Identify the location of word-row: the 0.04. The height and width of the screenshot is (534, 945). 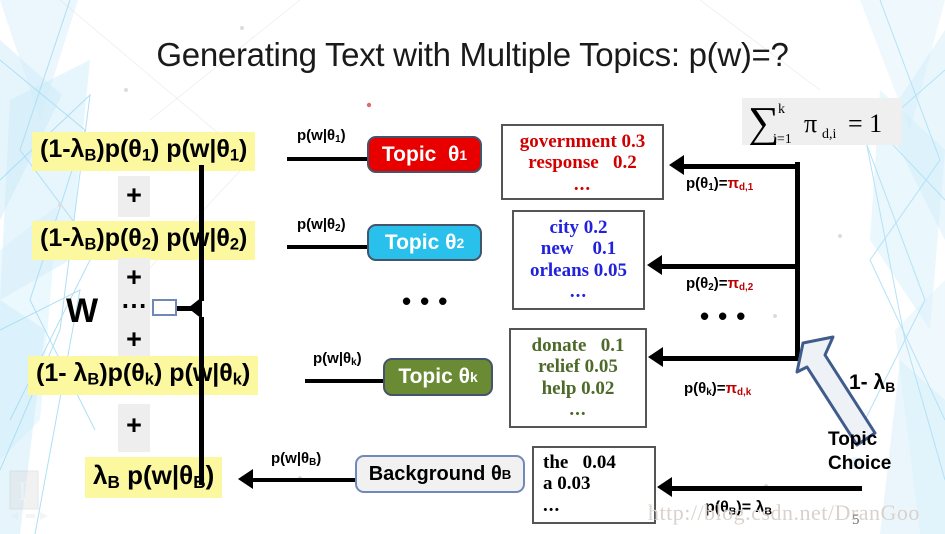
(598, 462).